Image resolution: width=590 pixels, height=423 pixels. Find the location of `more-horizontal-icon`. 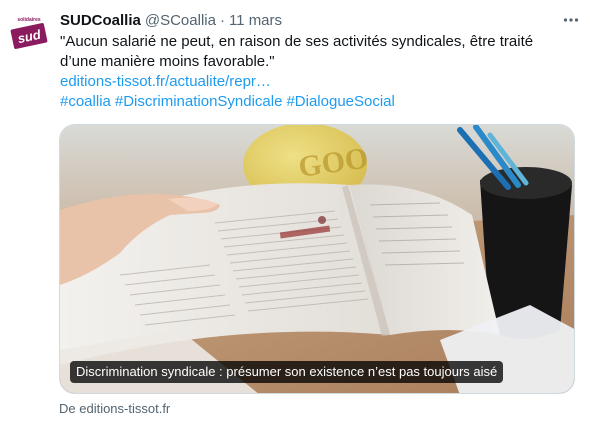

more-horizontal-icon is located at coordinates (571, 20).